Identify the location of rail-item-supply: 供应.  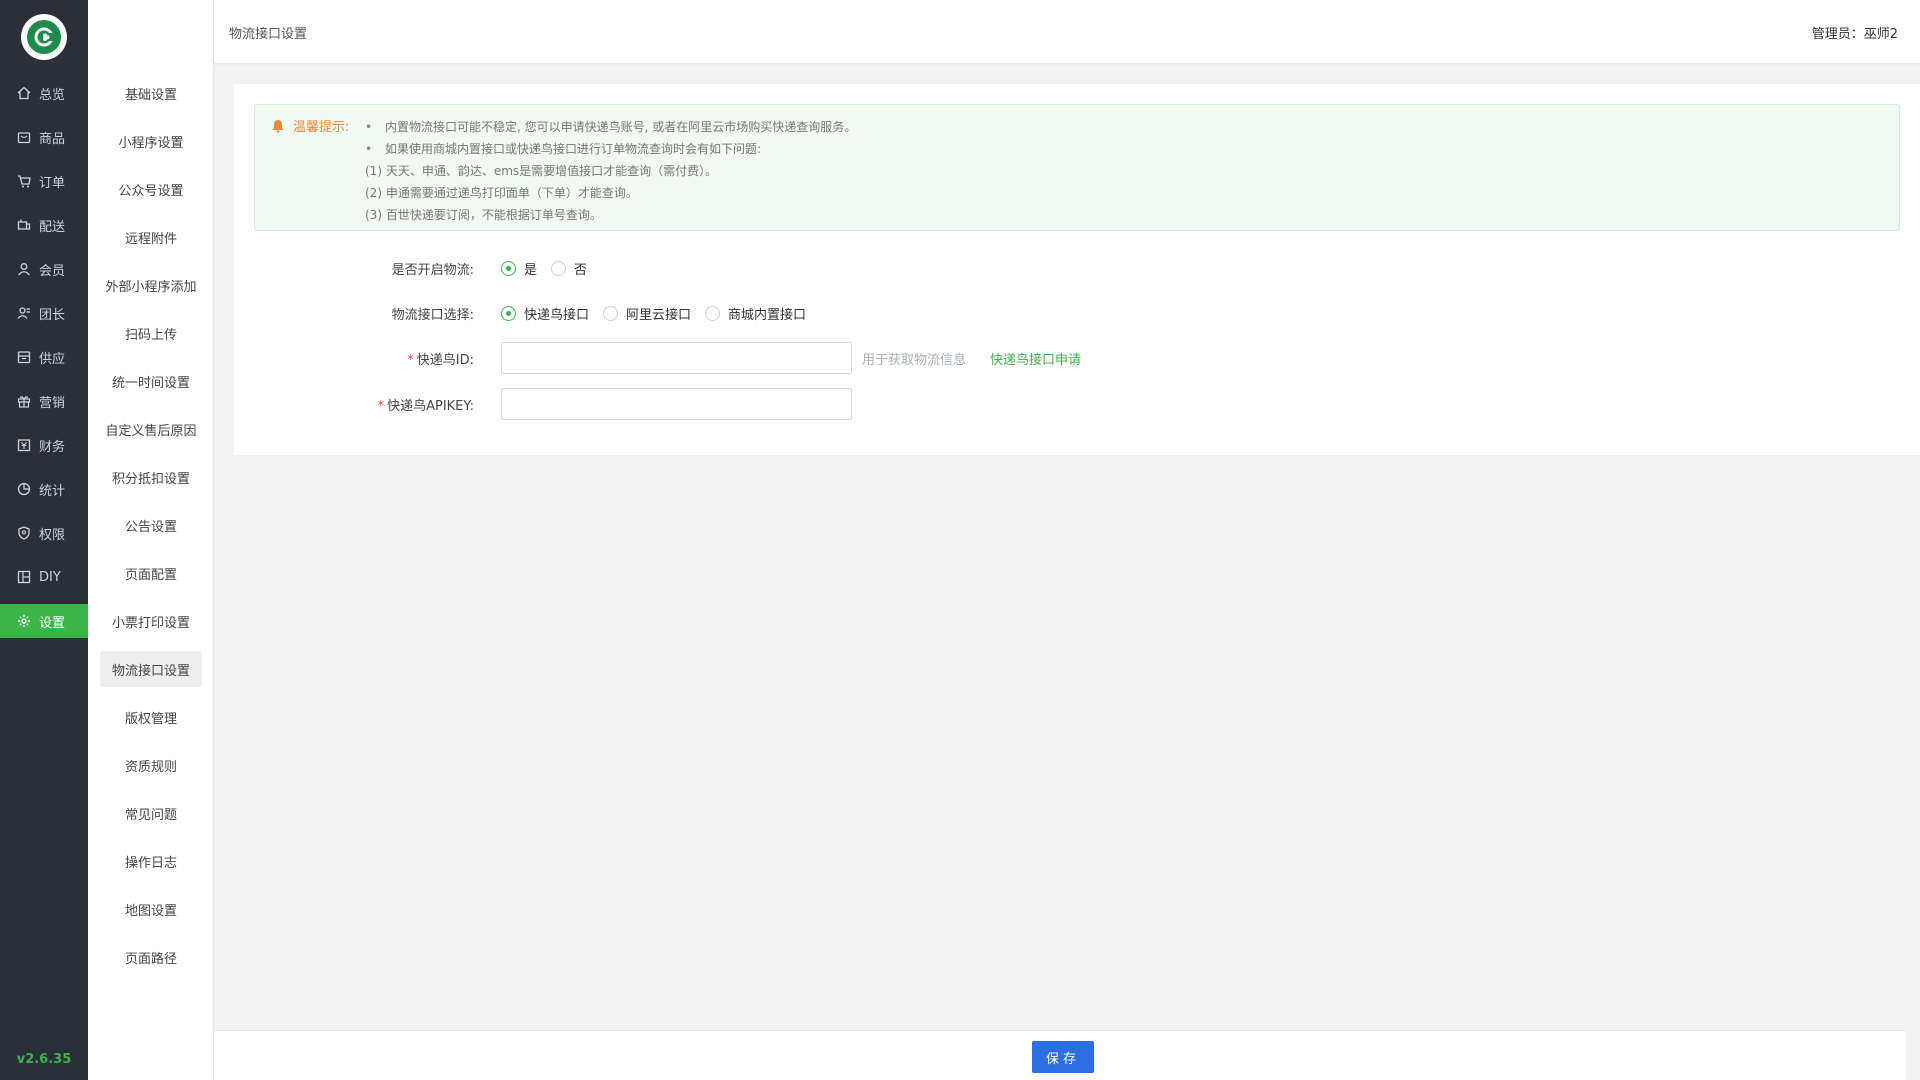
(44, 357).